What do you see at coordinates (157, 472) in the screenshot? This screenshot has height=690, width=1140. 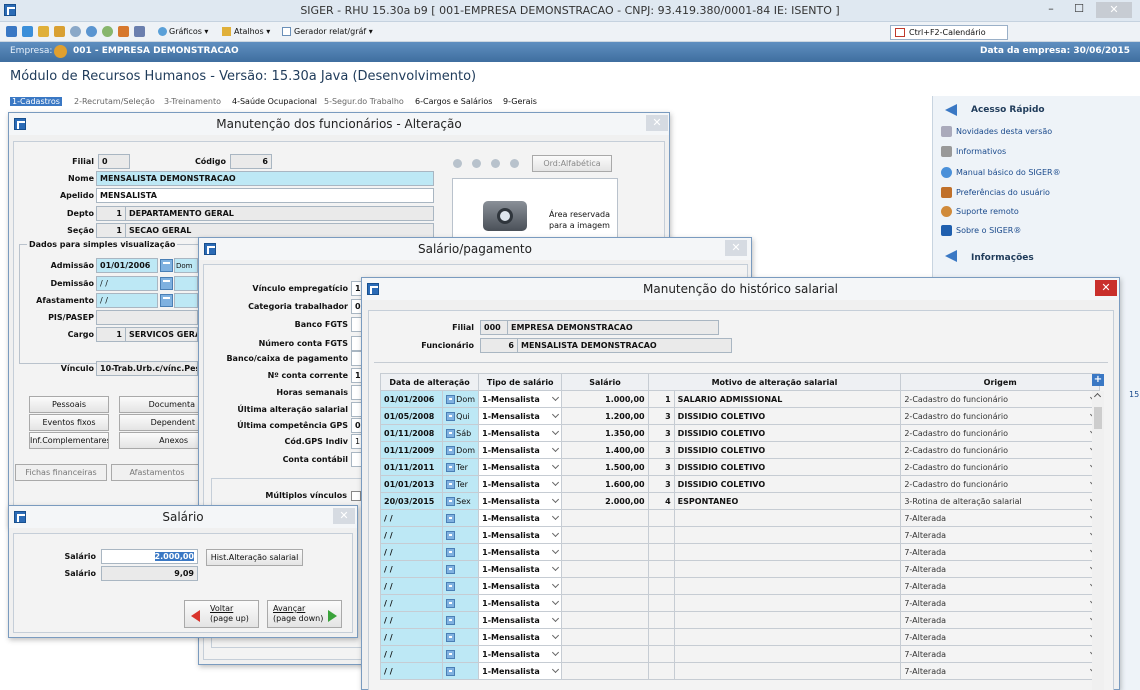 I see `tab-afastamentos: Afastamentos` at bounding box center [157, 472].